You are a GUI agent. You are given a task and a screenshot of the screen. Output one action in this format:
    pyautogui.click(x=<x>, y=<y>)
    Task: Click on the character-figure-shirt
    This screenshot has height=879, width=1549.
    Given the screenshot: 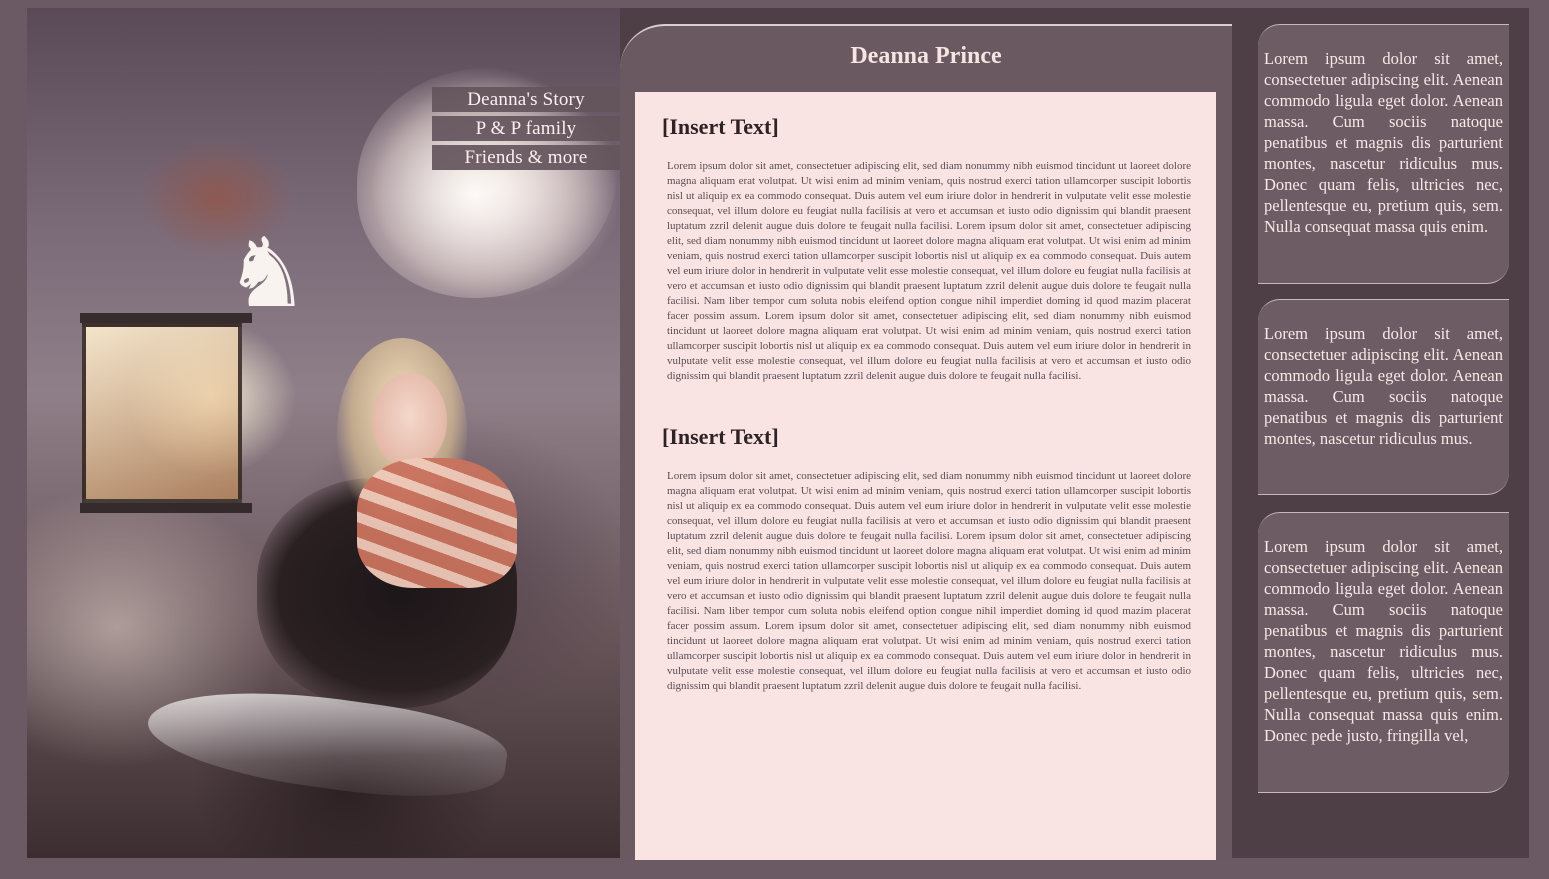 What is the action you would take?
    pyautogui.click(x=437, y=523)
    